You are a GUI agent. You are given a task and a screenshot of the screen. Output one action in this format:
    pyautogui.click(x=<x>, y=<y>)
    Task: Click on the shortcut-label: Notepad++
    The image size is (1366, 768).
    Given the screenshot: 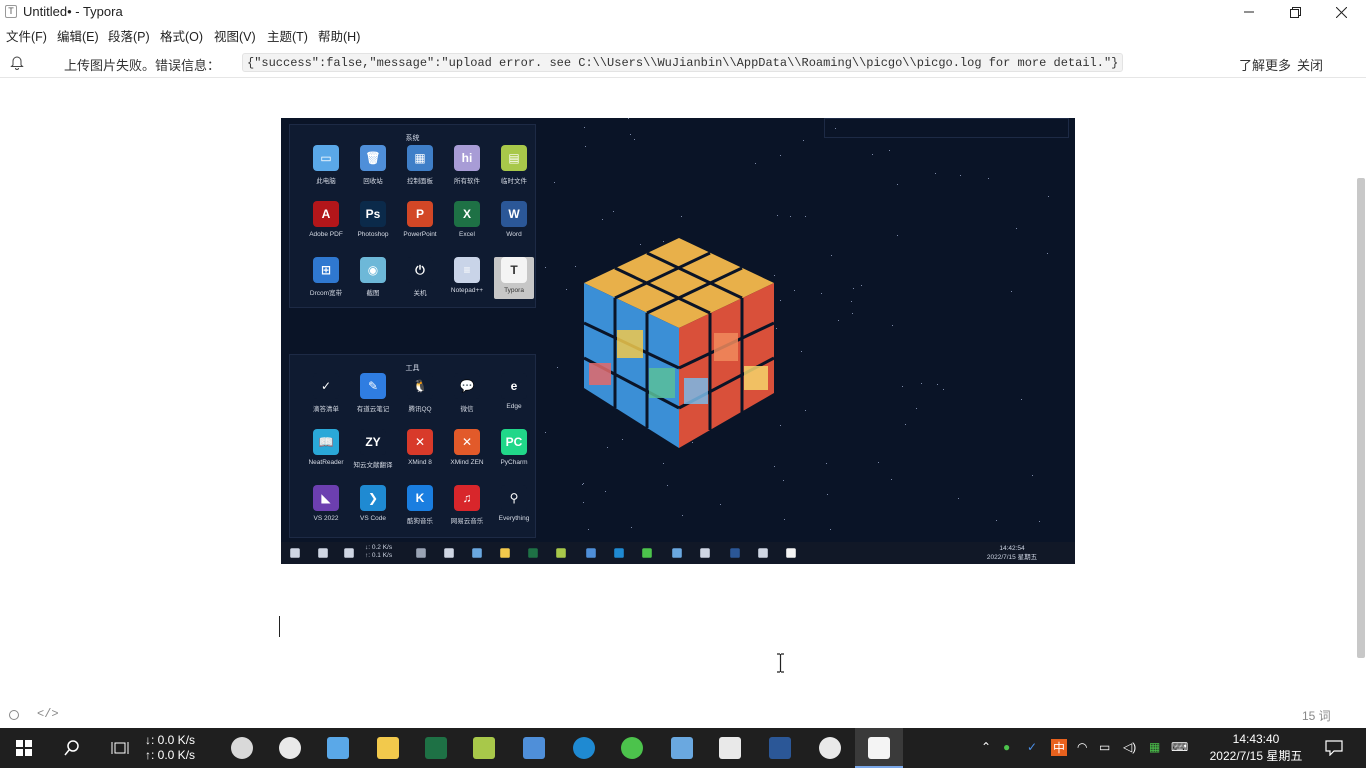 What is the action you would take?
    pyautogui.click(x=467, y=290)
    